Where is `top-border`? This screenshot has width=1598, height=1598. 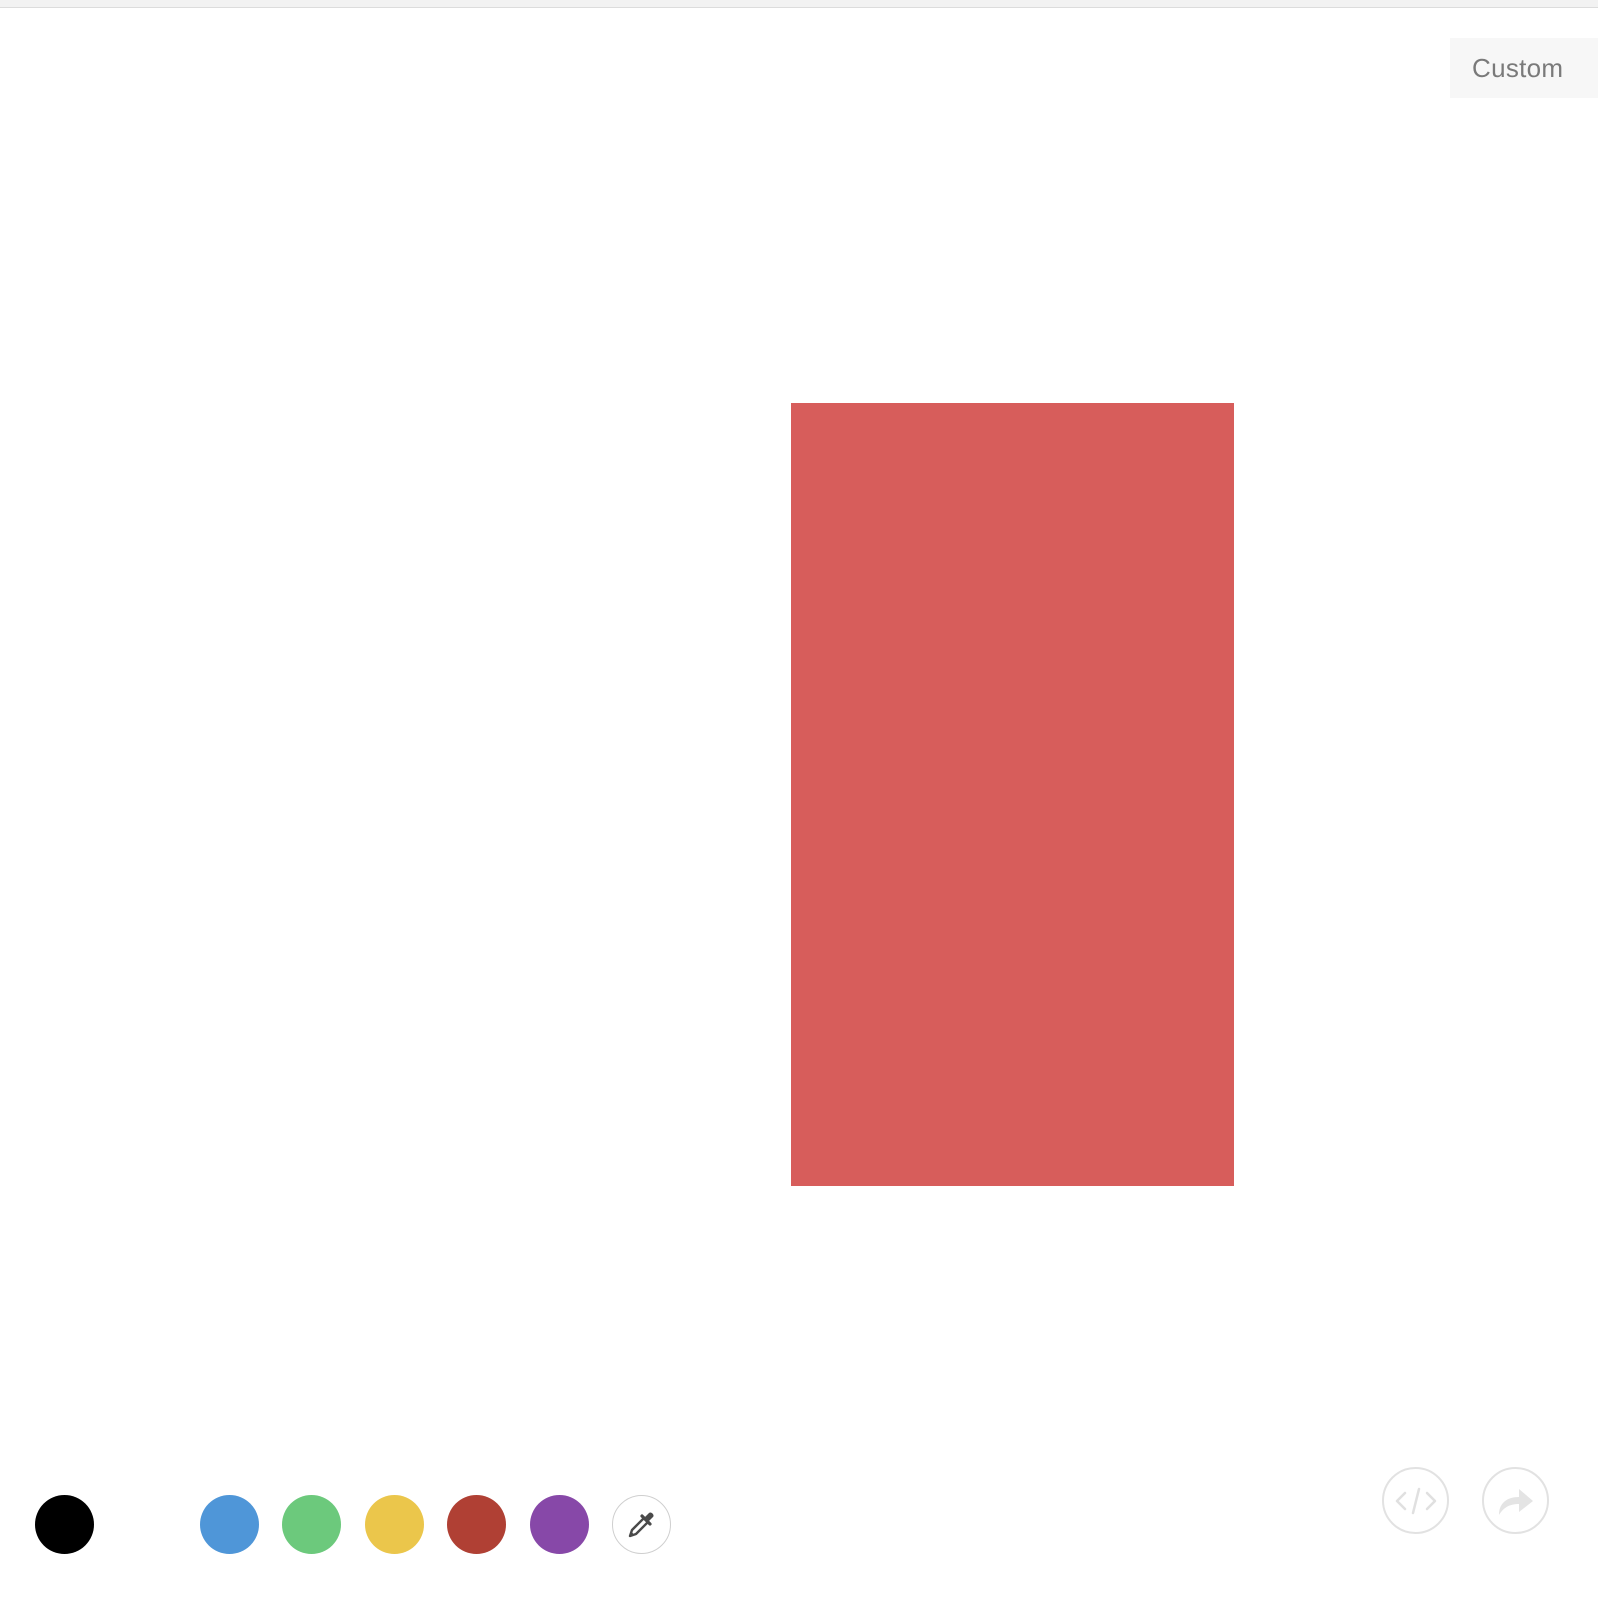 top-border is located at coordinates (799, 4).